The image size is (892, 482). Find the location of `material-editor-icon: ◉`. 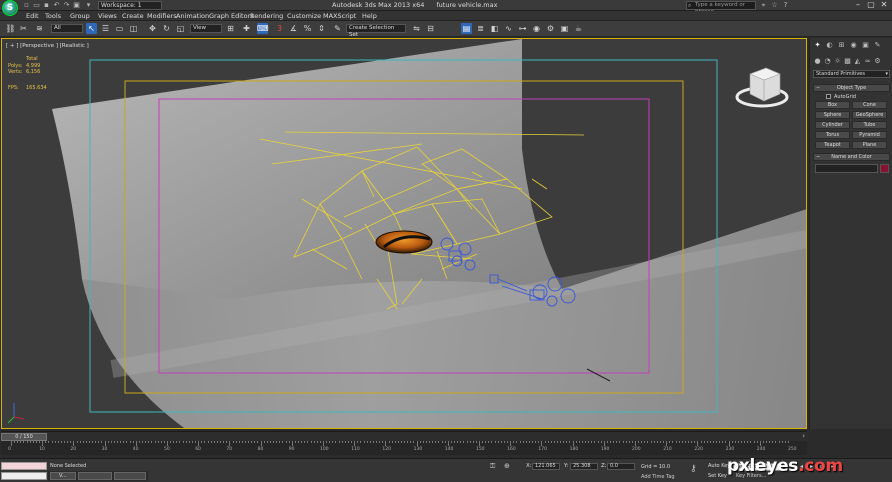

material-editor-icon: ◉ is located at coordinates (536, 28).